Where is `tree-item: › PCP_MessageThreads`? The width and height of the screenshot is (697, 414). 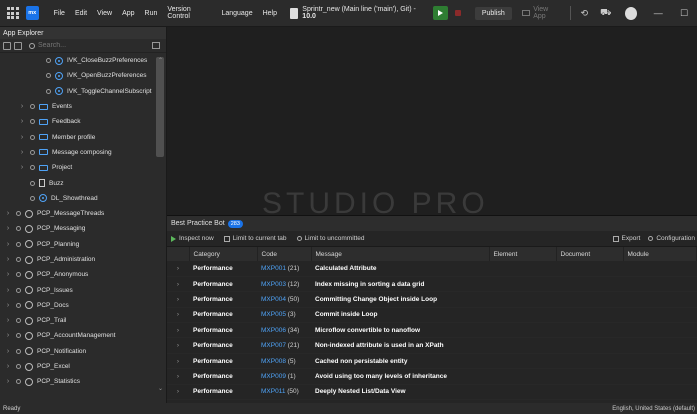 tree-item: › PCP_MessageThreads is located at coordinates (83, 213).